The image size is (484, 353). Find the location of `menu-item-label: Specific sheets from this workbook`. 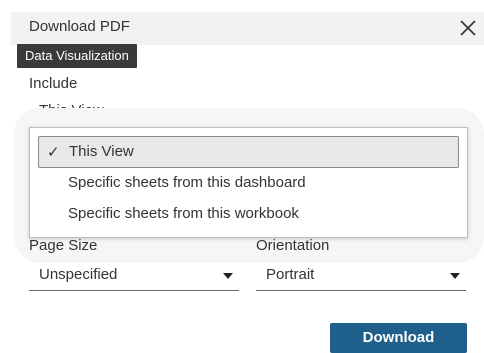

menu-item-label: Specific sheets from this workbook is located at coordinates (183, 213).